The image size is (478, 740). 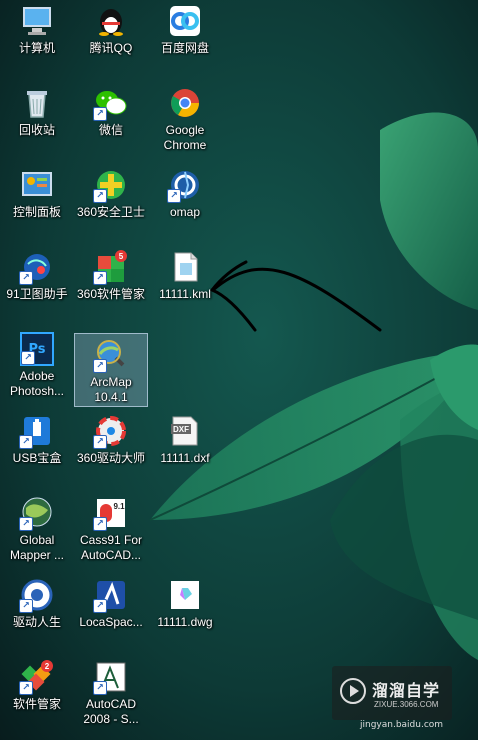 What do you see at coordinates (36, 513) in the screenshot?
I see `global-mapper-icon: ↗` at bounding box center [36, 513].